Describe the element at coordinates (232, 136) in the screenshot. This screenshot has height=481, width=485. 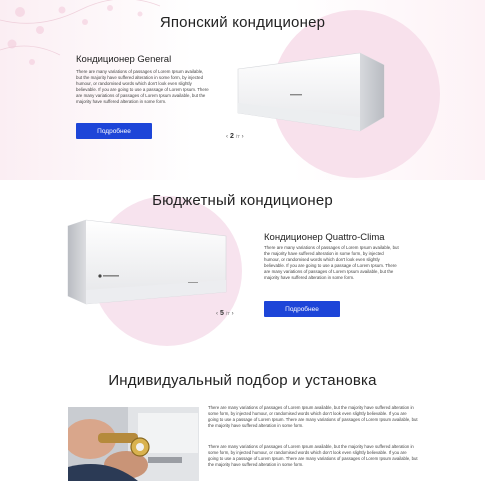
I see `pager-current: 2` at that location.